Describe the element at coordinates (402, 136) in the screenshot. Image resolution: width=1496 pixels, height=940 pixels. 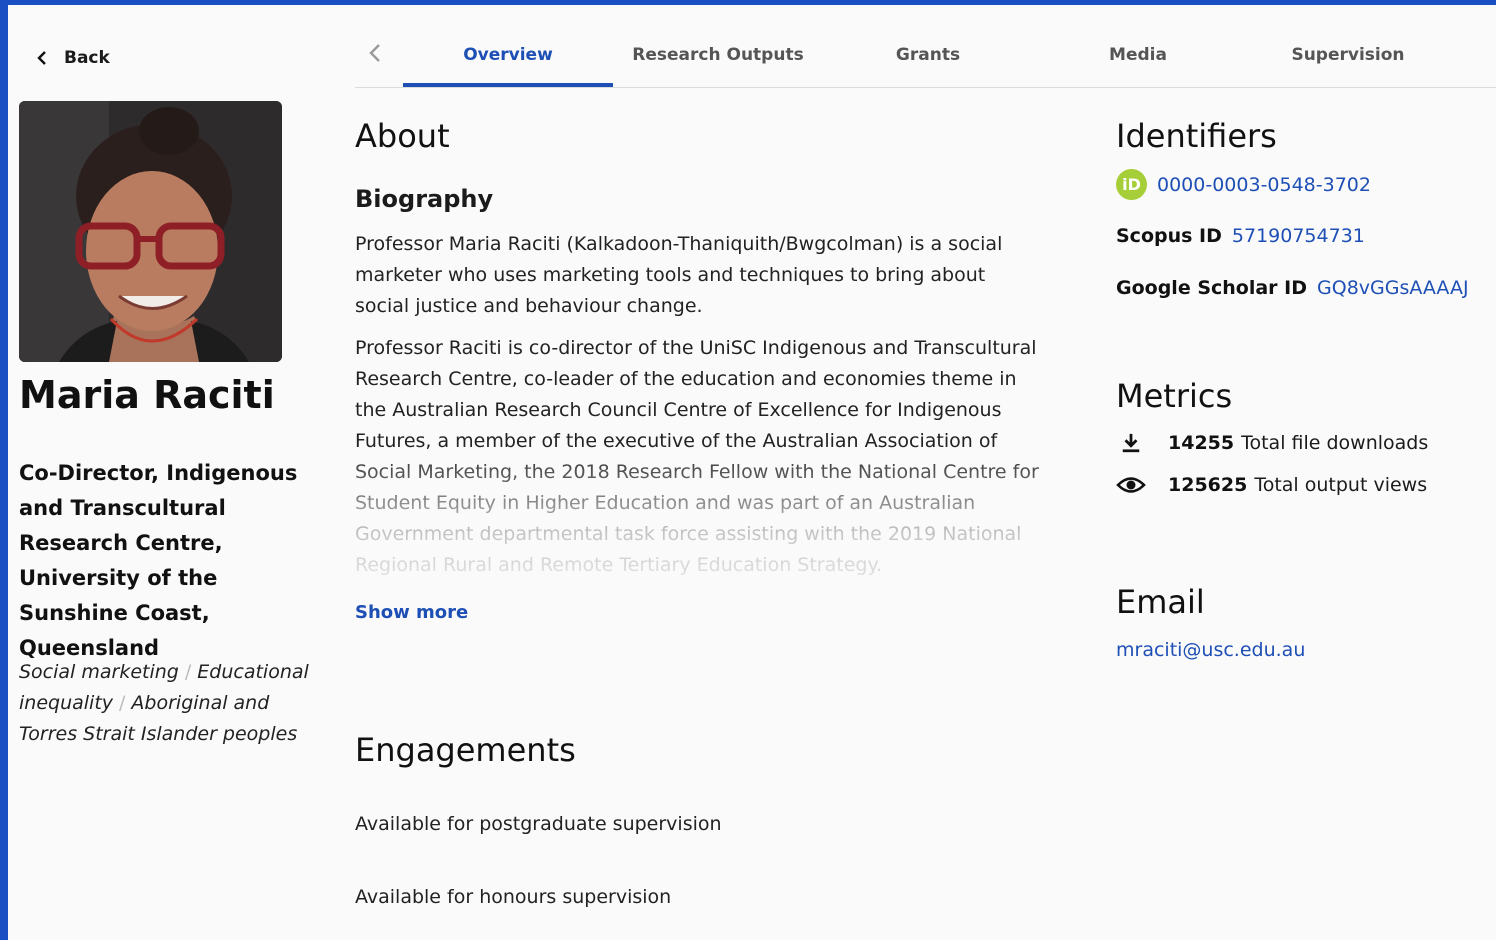
I see `about-heading: About` at that location.